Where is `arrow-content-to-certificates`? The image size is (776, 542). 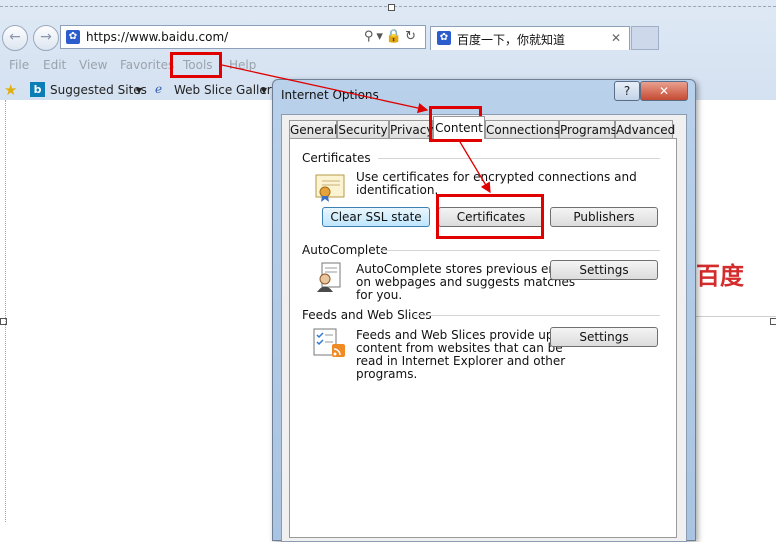
arrow-content-to-certificates is located at coordinates (475, 167).